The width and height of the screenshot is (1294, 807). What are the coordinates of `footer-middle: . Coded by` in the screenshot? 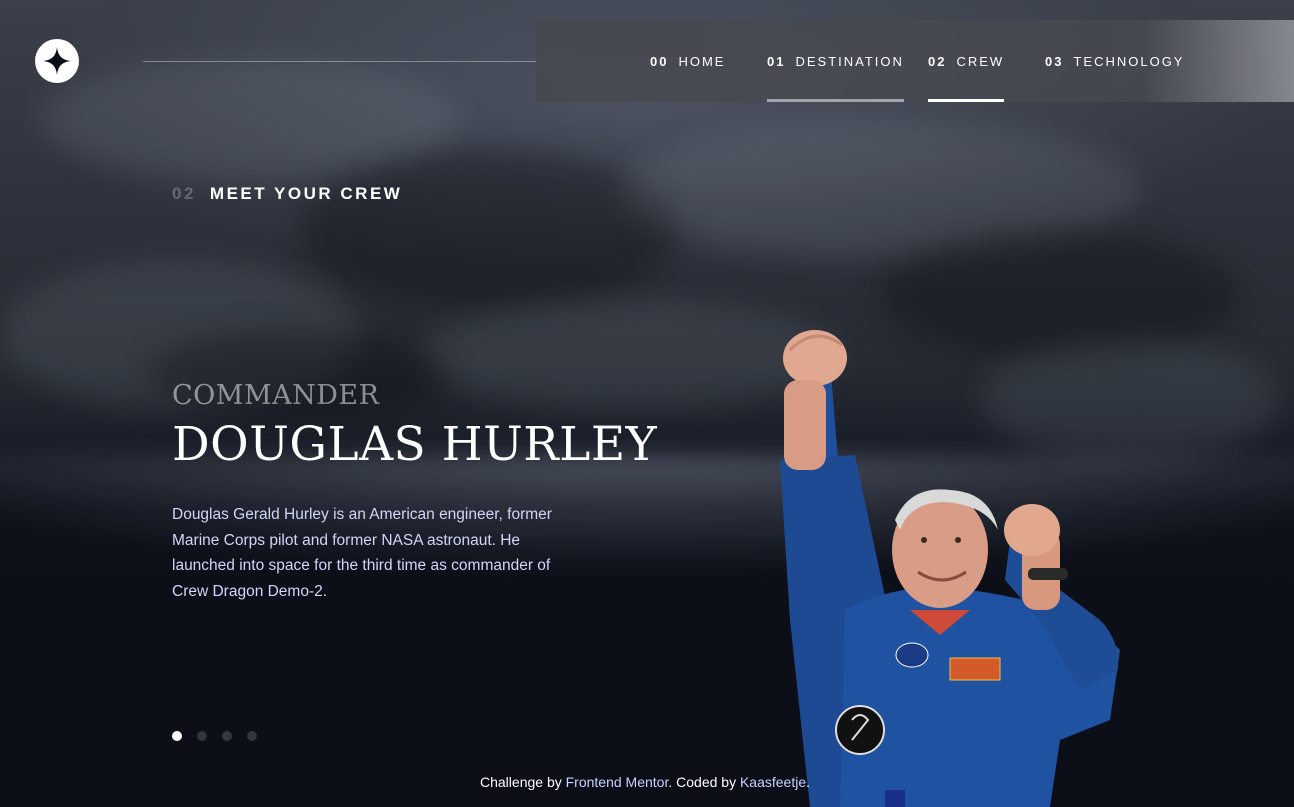 It's located at (704, 782).